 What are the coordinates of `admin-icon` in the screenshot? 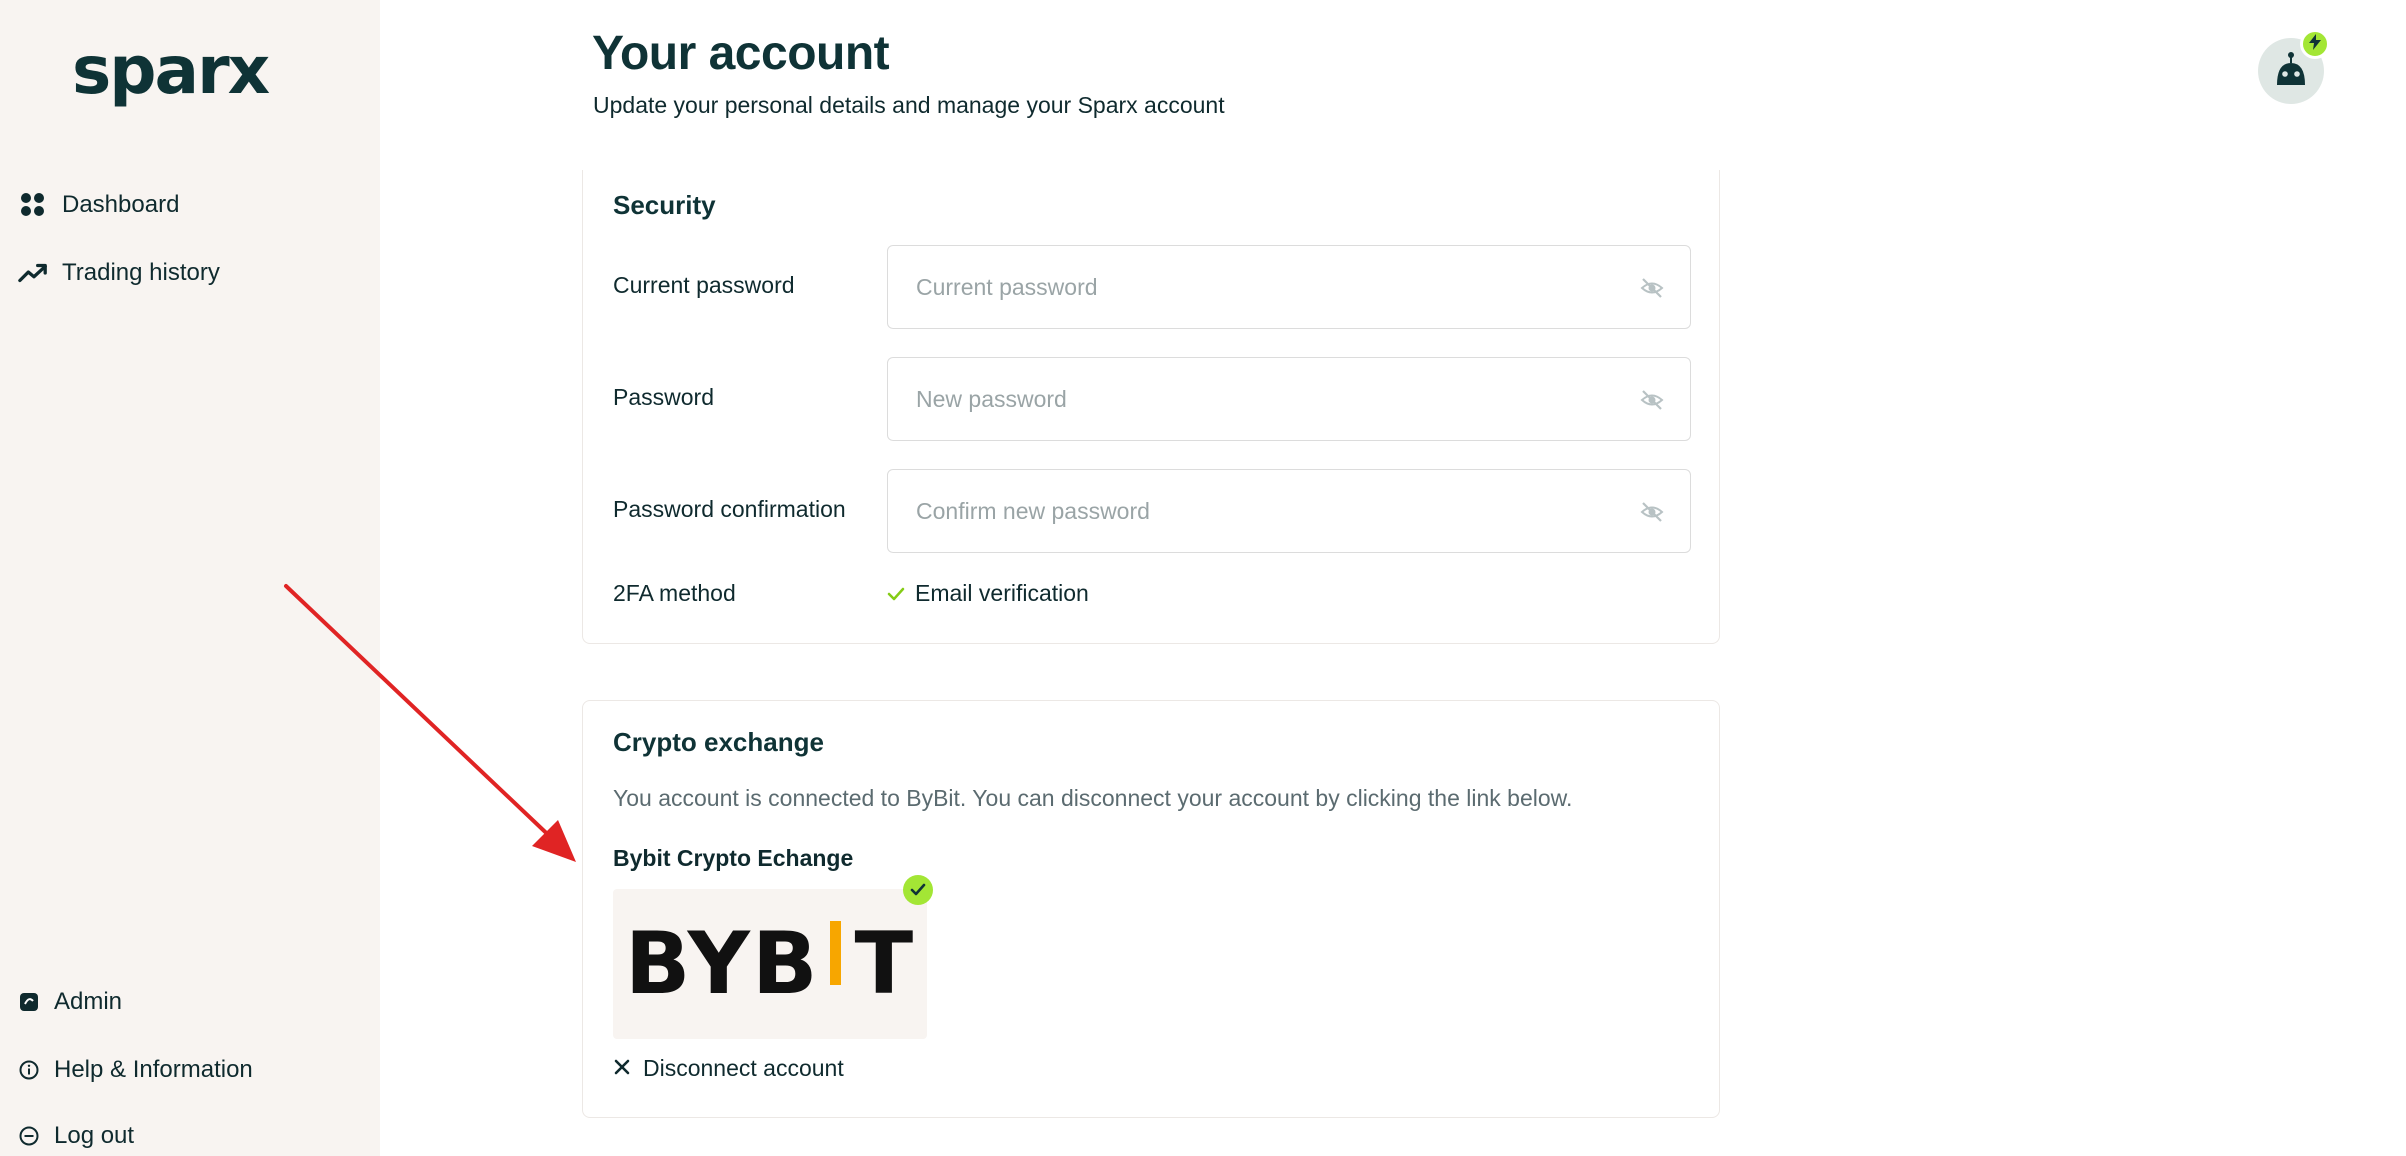 It's located at (29, 1002).